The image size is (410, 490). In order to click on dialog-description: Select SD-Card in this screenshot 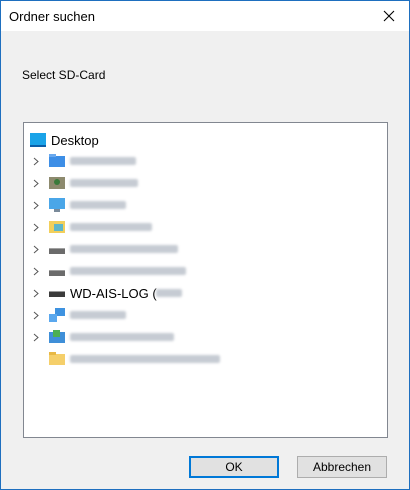, I will do `click(64, 75)`.